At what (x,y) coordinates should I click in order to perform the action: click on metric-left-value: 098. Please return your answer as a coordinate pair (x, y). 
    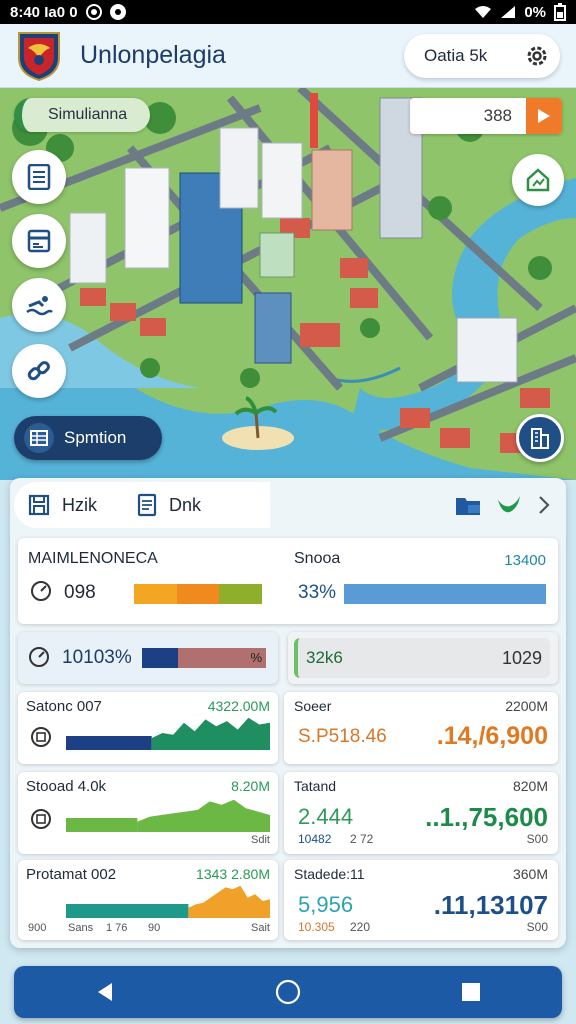
    Looking at the image, I should click on (80, 592).